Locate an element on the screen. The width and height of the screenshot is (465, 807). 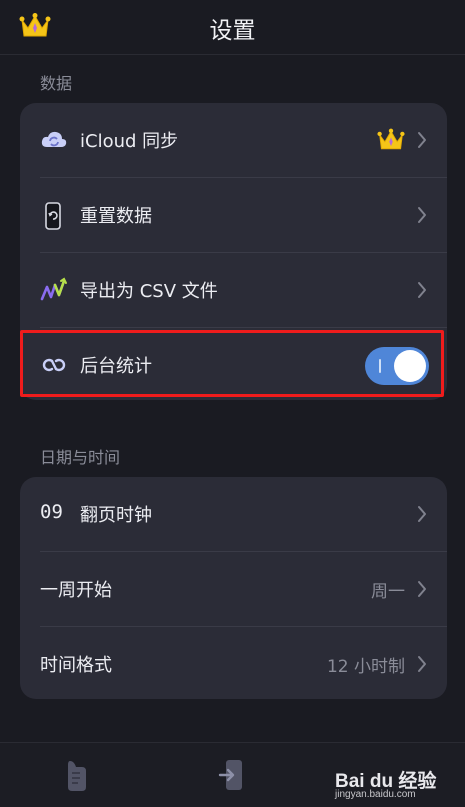
week-start-value: 周一 is located at coordinates (388, 592).